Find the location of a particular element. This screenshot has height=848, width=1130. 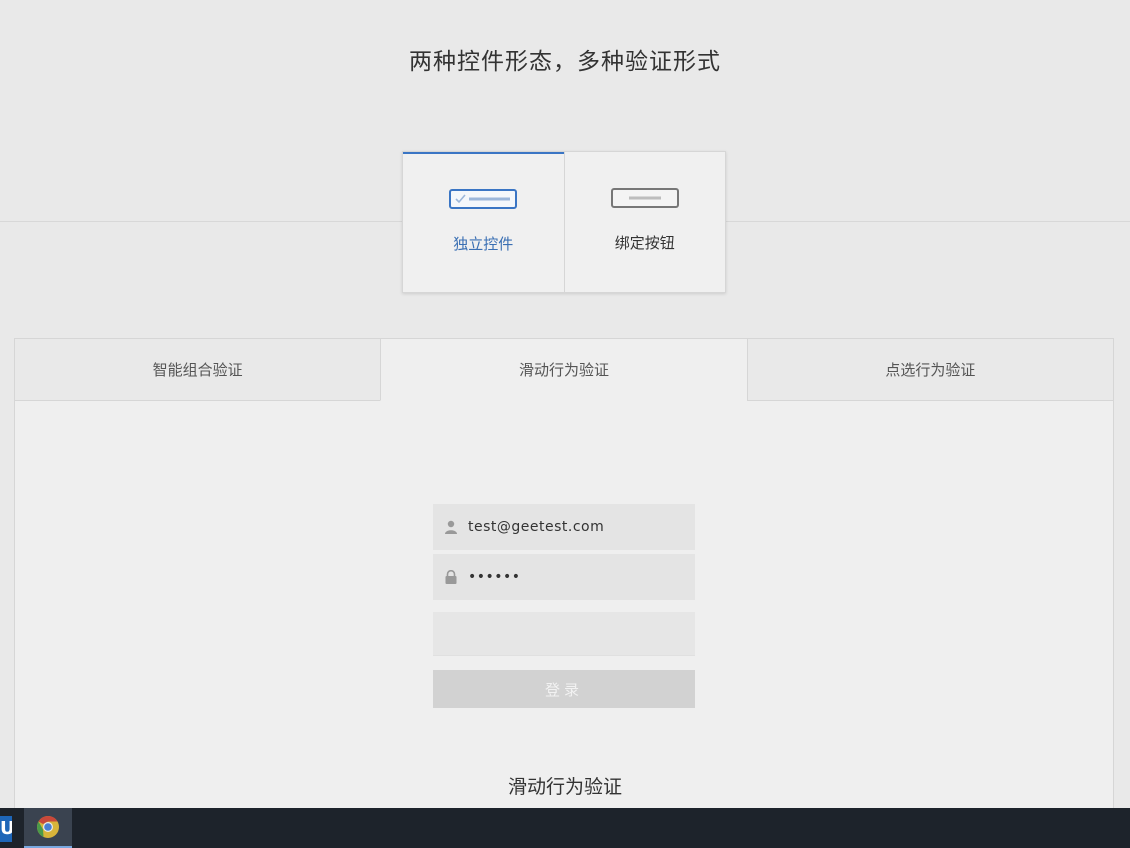

taskbar-chrome-button is located at coordinates (48, 828).